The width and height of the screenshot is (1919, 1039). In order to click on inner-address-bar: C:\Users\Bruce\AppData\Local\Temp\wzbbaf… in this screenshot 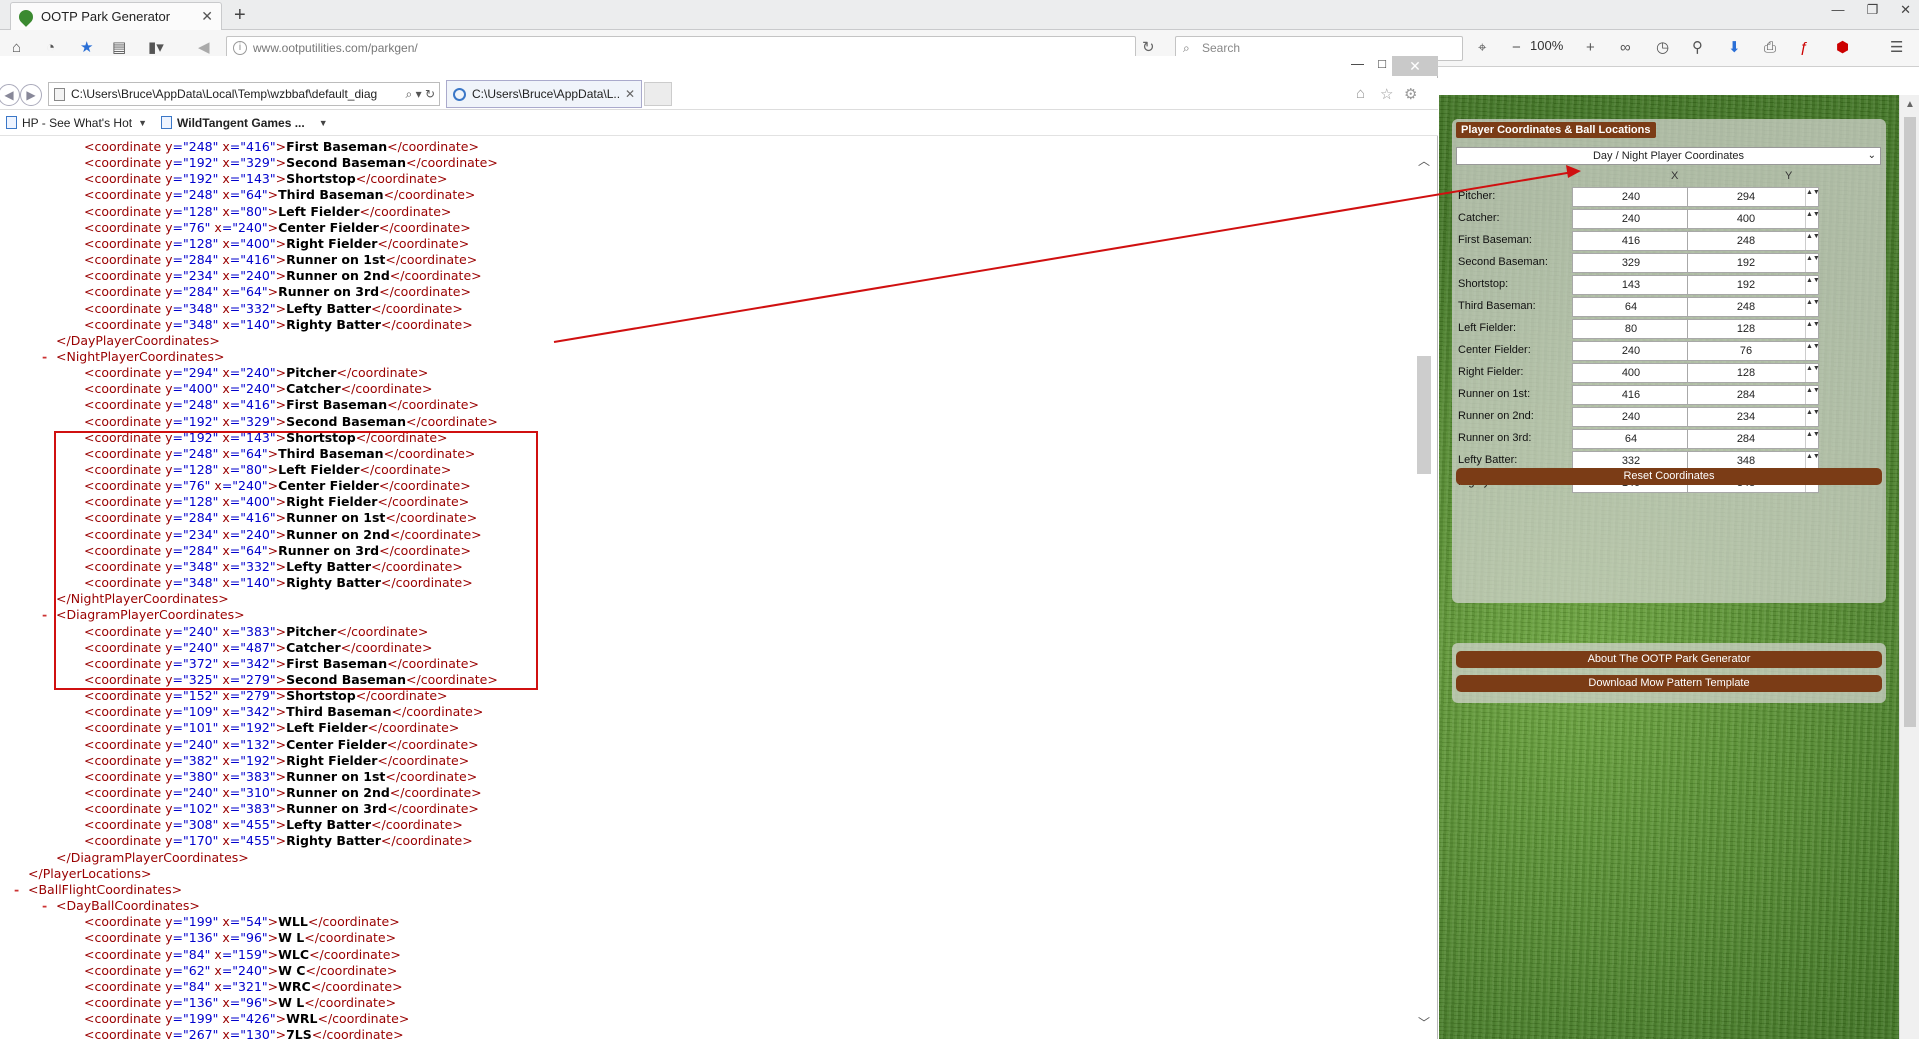, I will do `click(244, 94)`.